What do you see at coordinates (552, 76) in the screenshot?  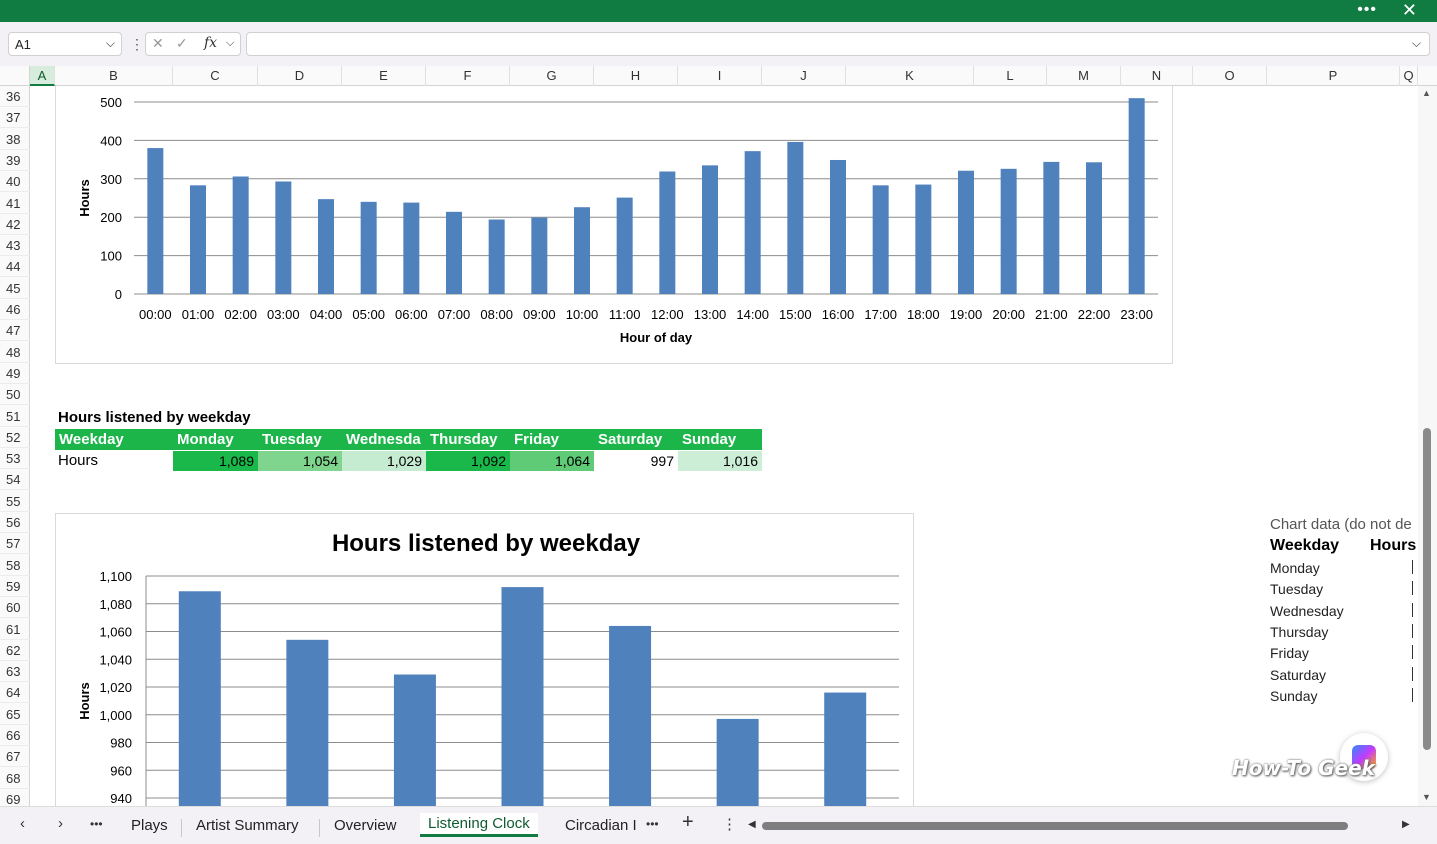 I see `column-header: G` at bounding box center [552, 76].